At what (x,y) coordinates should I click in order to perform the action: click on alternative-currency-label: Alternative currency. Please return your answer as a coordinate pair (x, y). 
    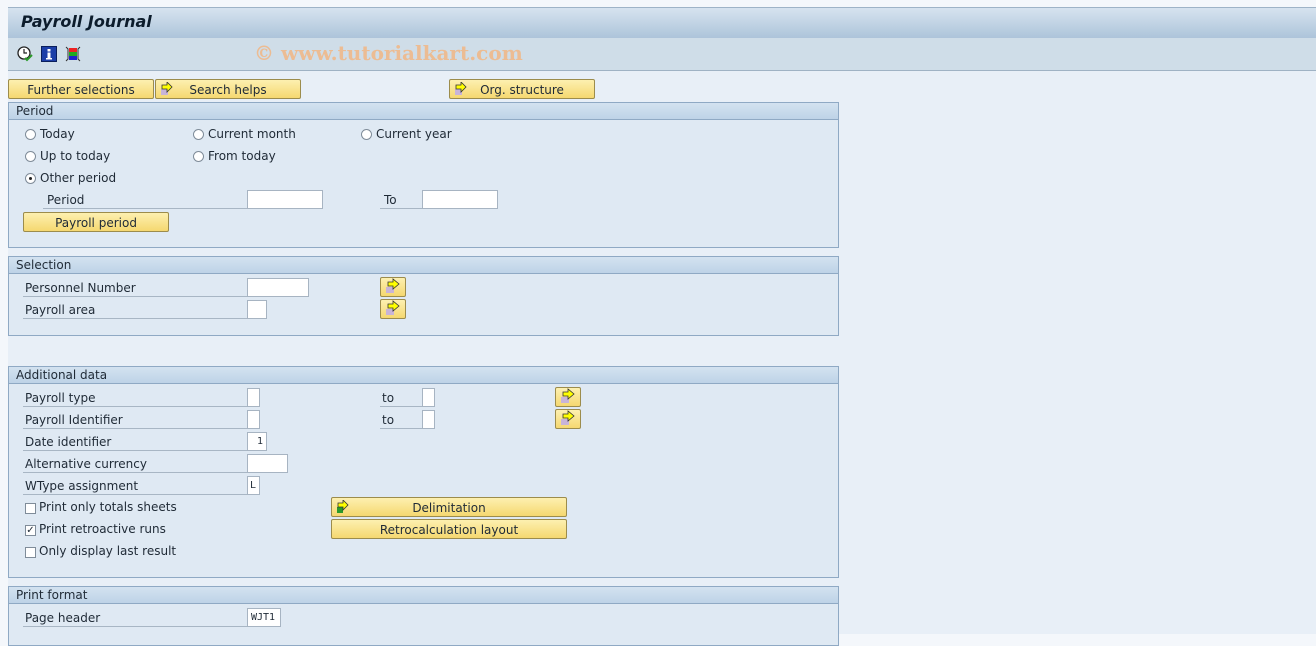
    Looking at the image, I should click on (135, 464).